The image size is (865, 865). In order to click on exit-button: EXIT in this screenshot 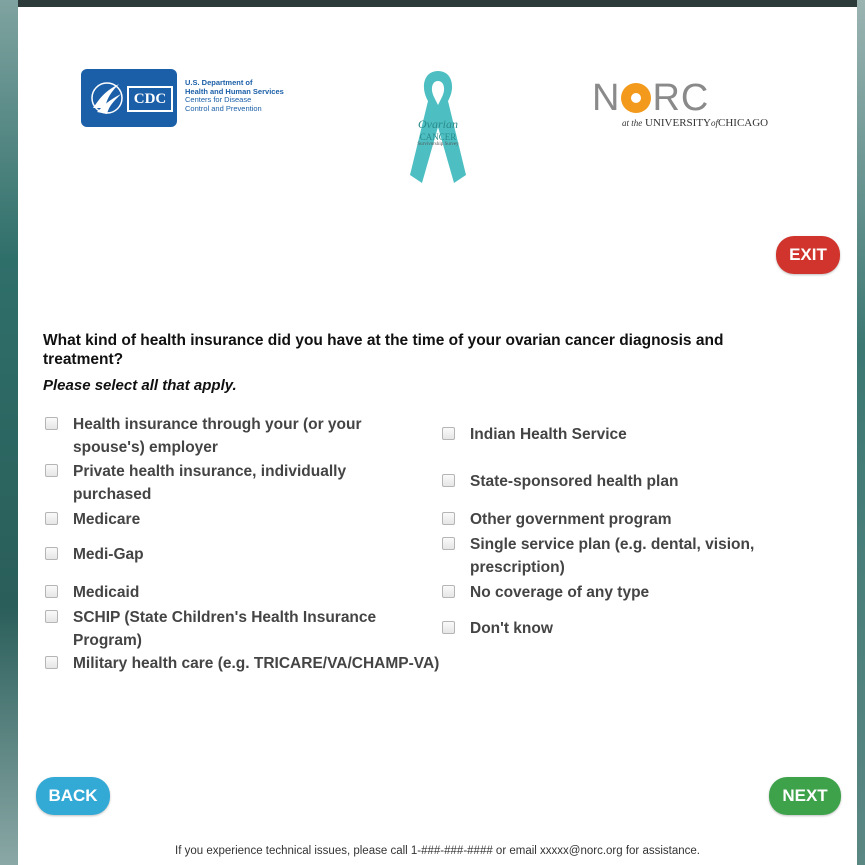, I will do `click(808, 255)`.